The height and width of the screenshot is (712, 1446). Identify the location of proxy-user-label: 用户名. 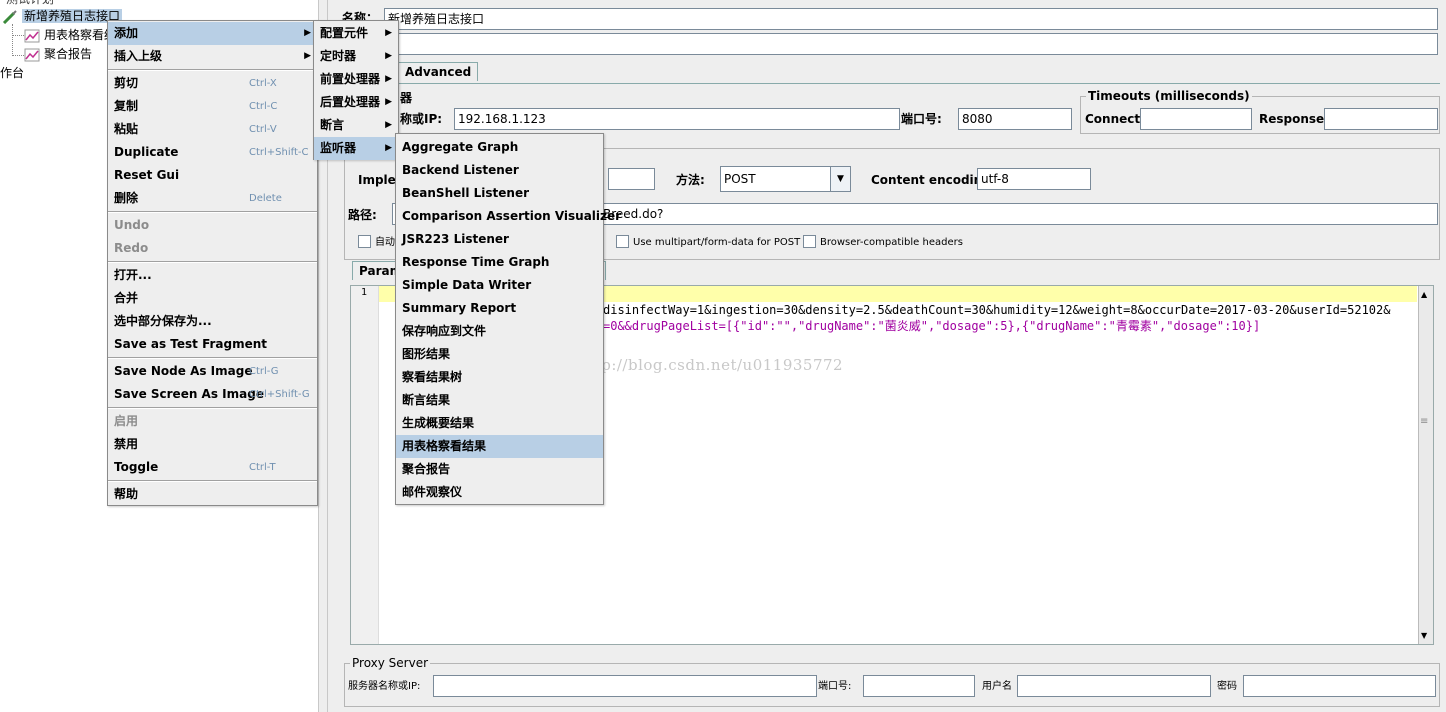
(997, 686).